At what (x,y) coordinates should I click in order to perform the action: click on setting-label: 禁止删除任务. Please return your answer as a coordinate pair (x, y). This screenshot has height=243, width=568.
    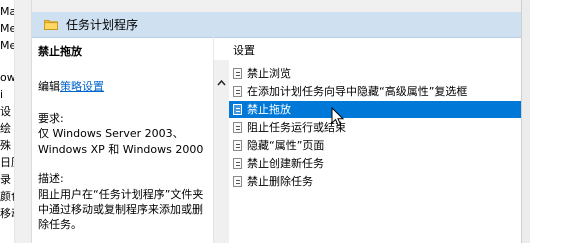
    Looking at the image, I should click on (280, 181).